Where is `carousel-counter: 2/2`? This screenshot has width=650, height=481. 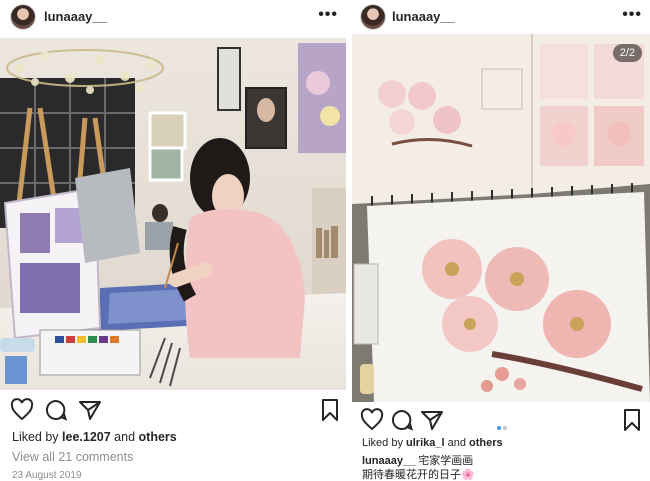
carousel-counter: 2/2 is located at coordinates (627, 53).